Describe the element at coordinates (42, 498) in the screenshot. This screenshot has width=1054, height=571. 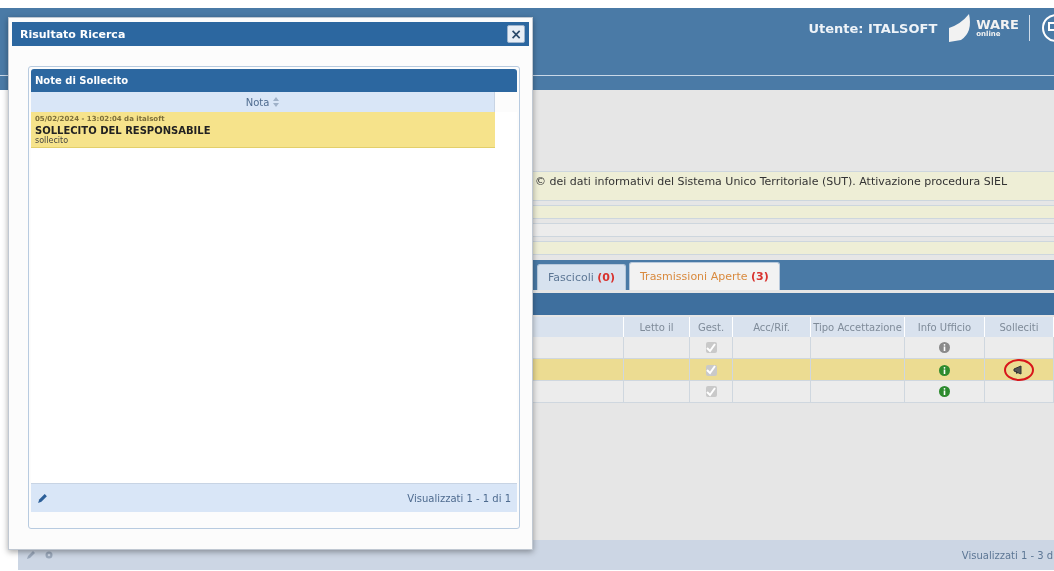
I see `pencil-icon` at that location.